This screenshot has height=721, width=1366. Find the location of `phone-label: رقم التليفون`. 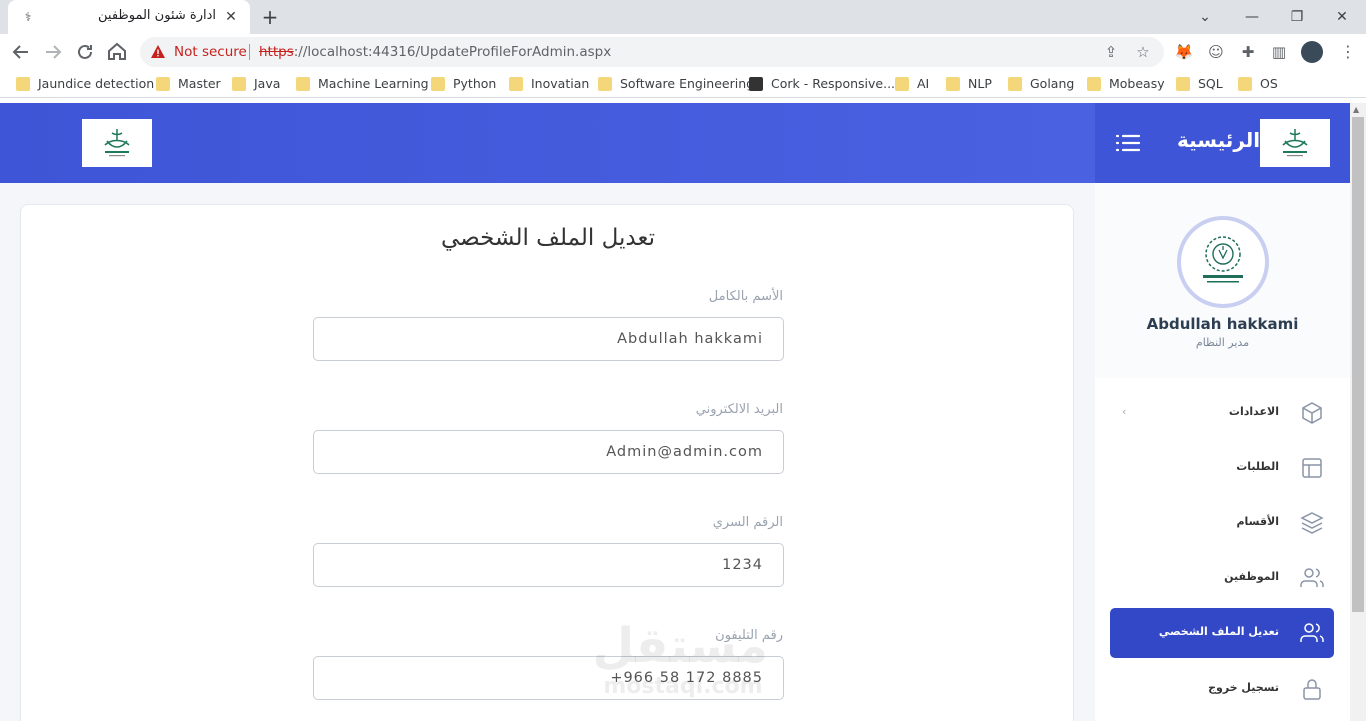

phone-label: رقم التليفون is located at coordinates (749, 635).